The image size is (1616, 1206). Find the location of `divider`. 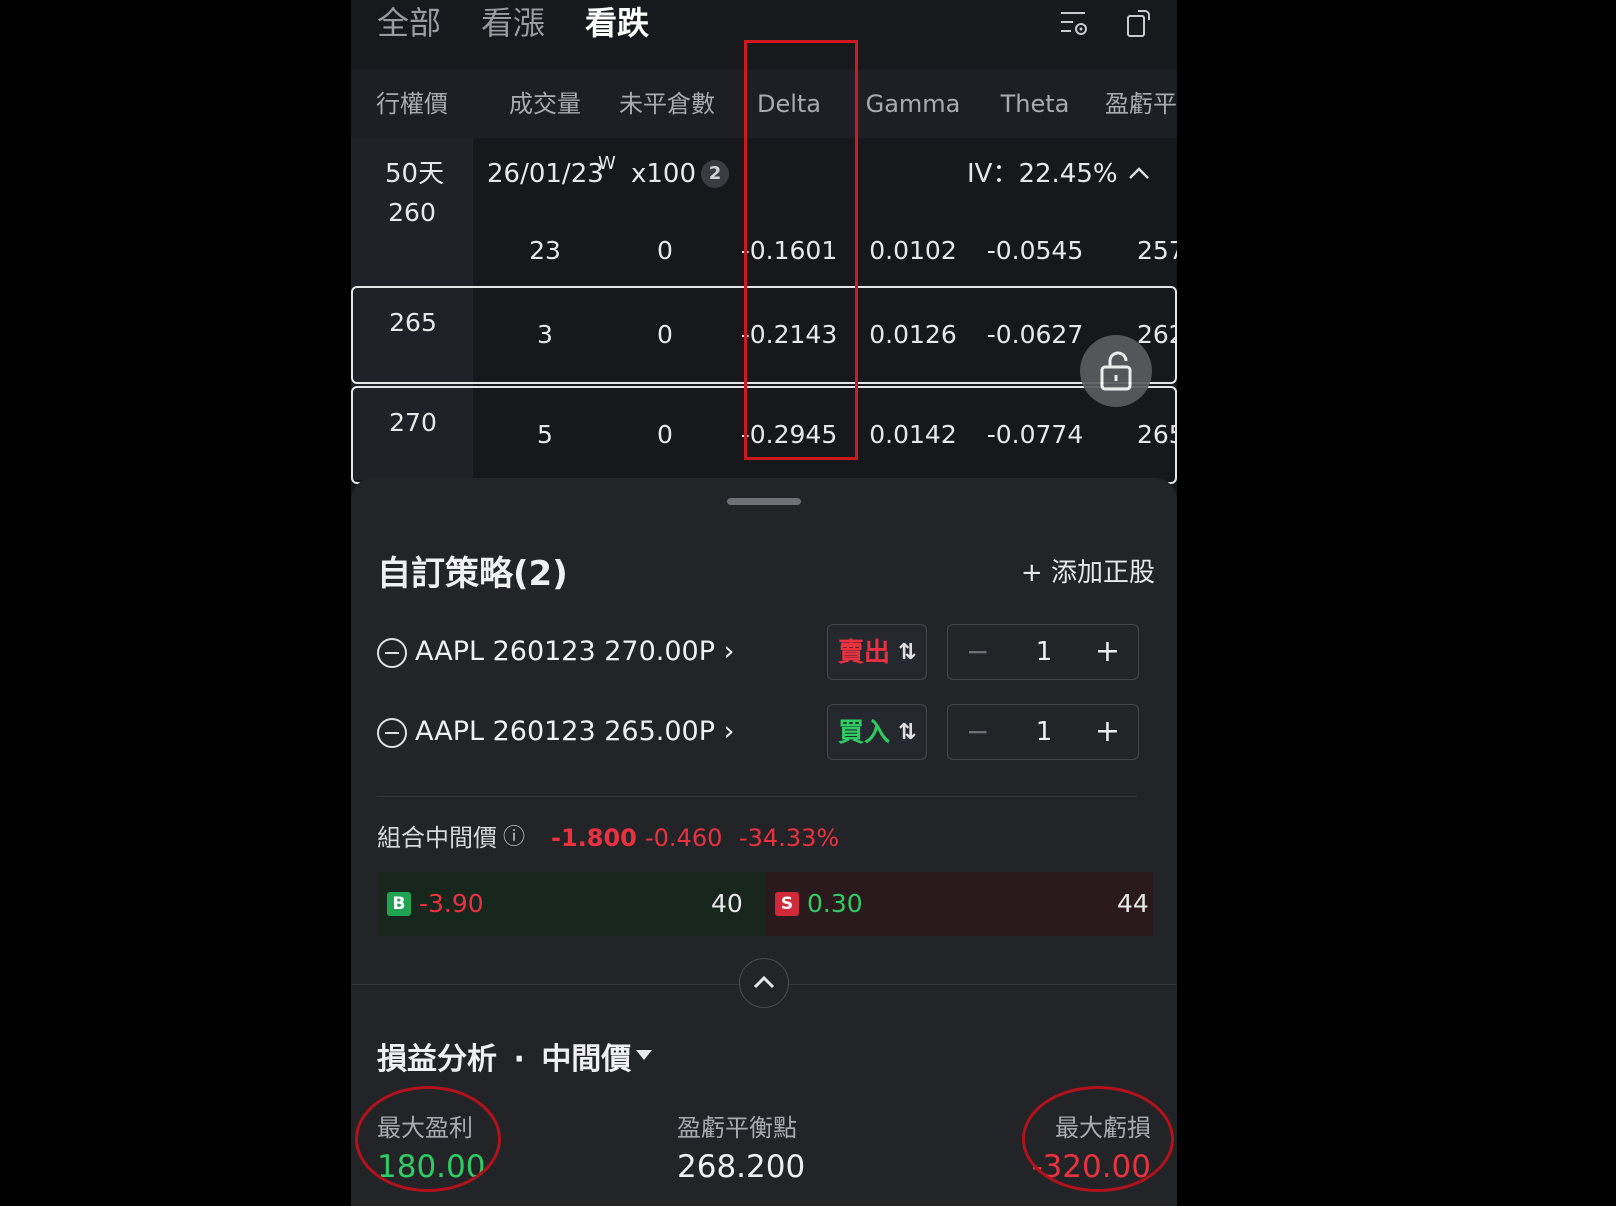

divider is located at coordinates (757, 796).